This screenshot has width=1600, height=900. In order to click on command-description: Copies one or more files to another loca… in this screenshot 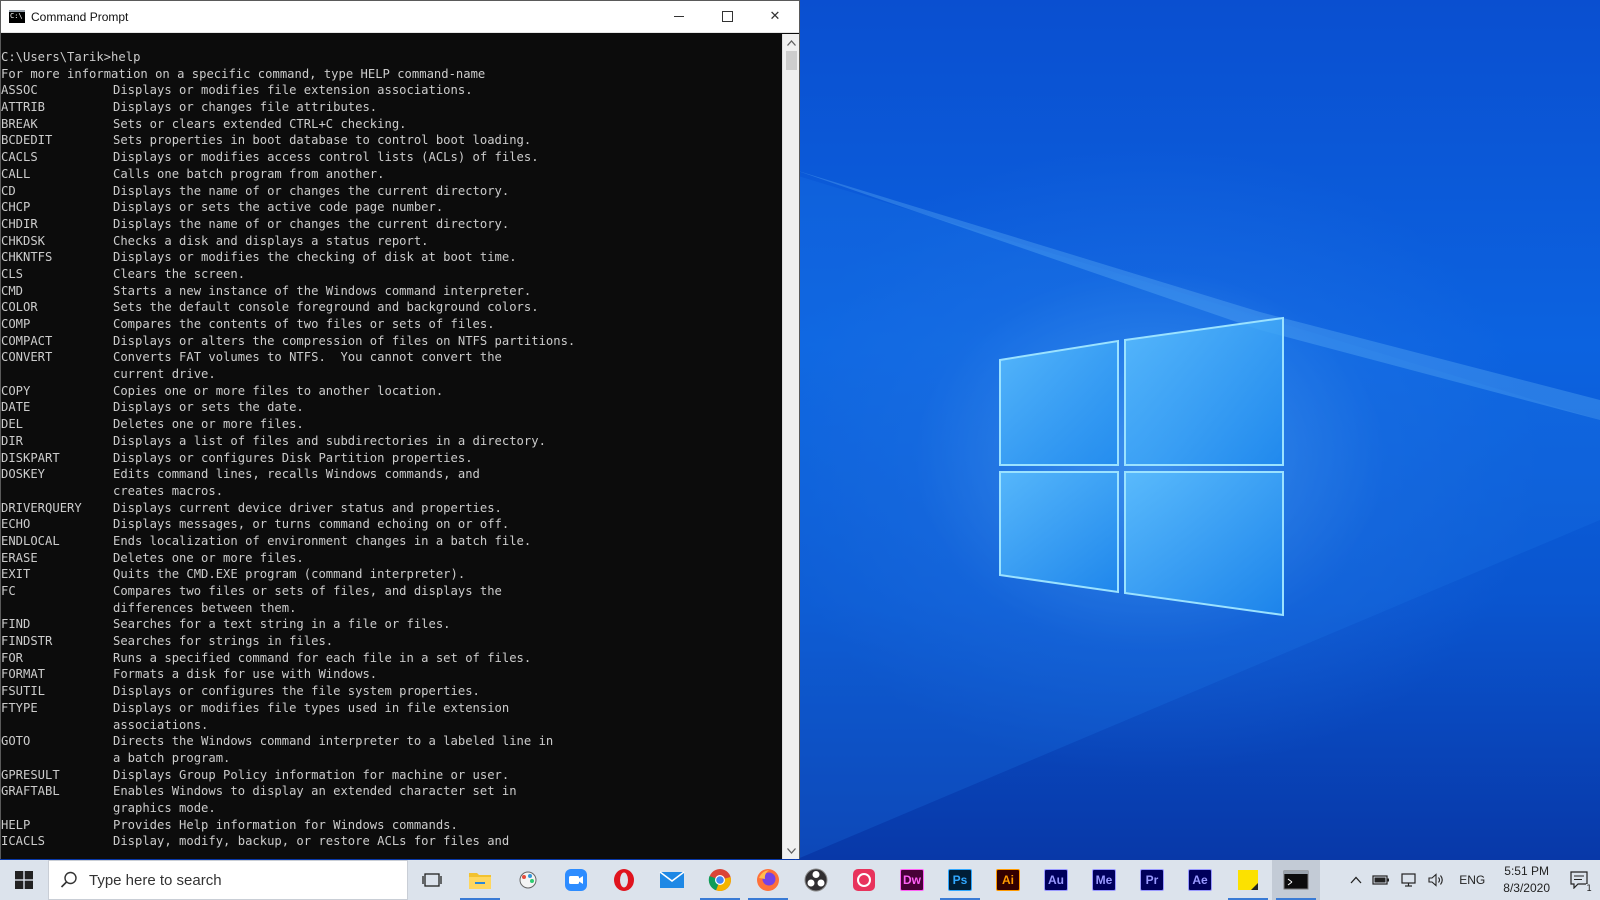, I will do `click(278, 390)`.